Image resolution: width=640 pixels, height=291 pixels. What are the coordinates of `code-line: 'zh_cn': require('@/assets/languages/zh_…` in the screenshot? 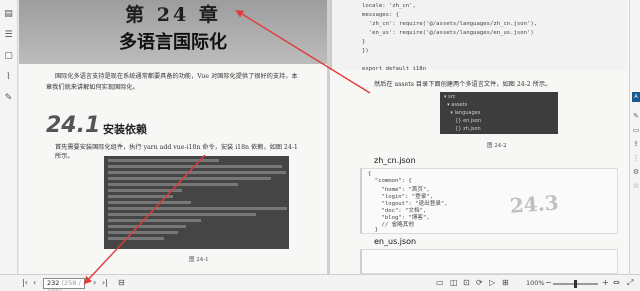 It's located at (450, 24).